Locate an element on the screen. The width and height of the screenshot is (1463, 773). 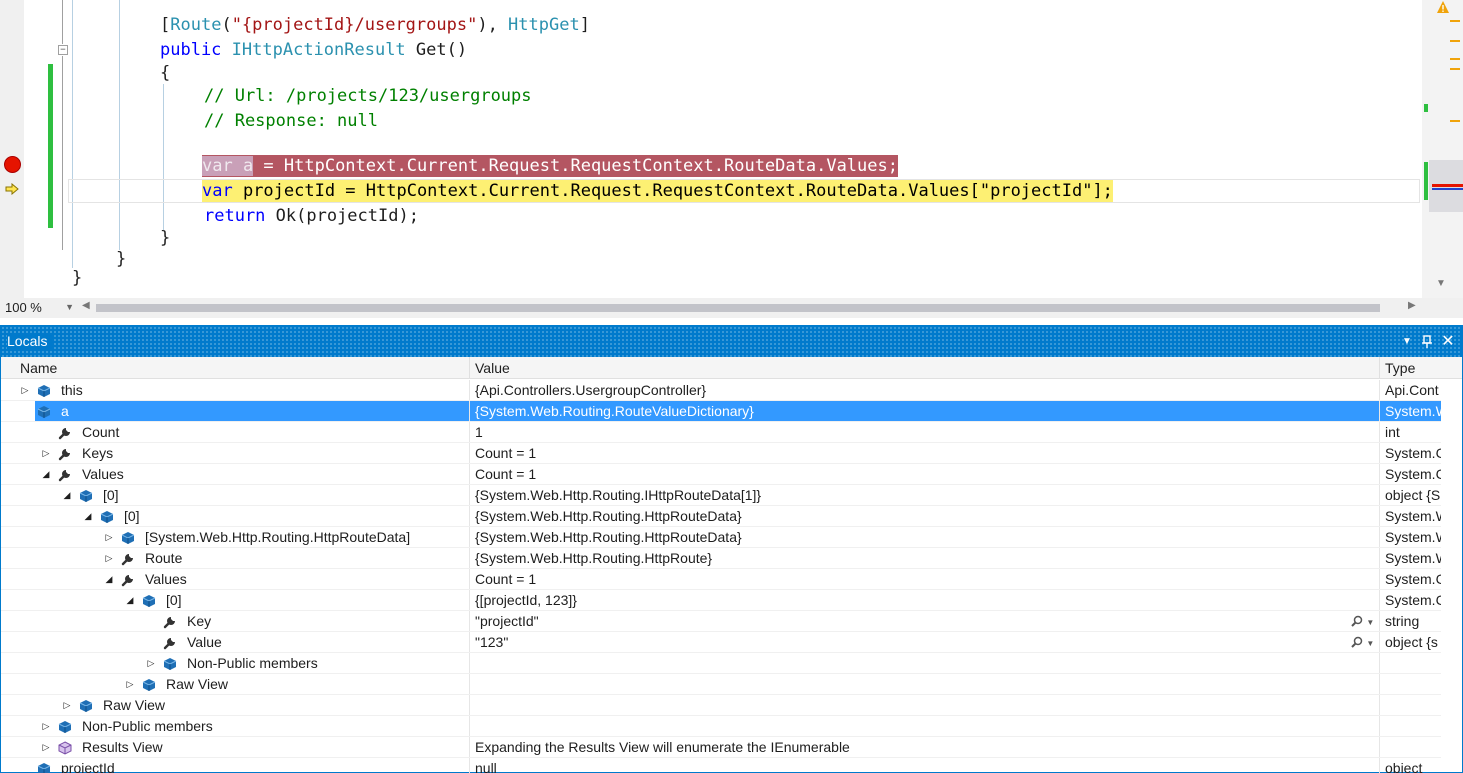
locals-name-cell: Key is located at coordinates (235, 621).